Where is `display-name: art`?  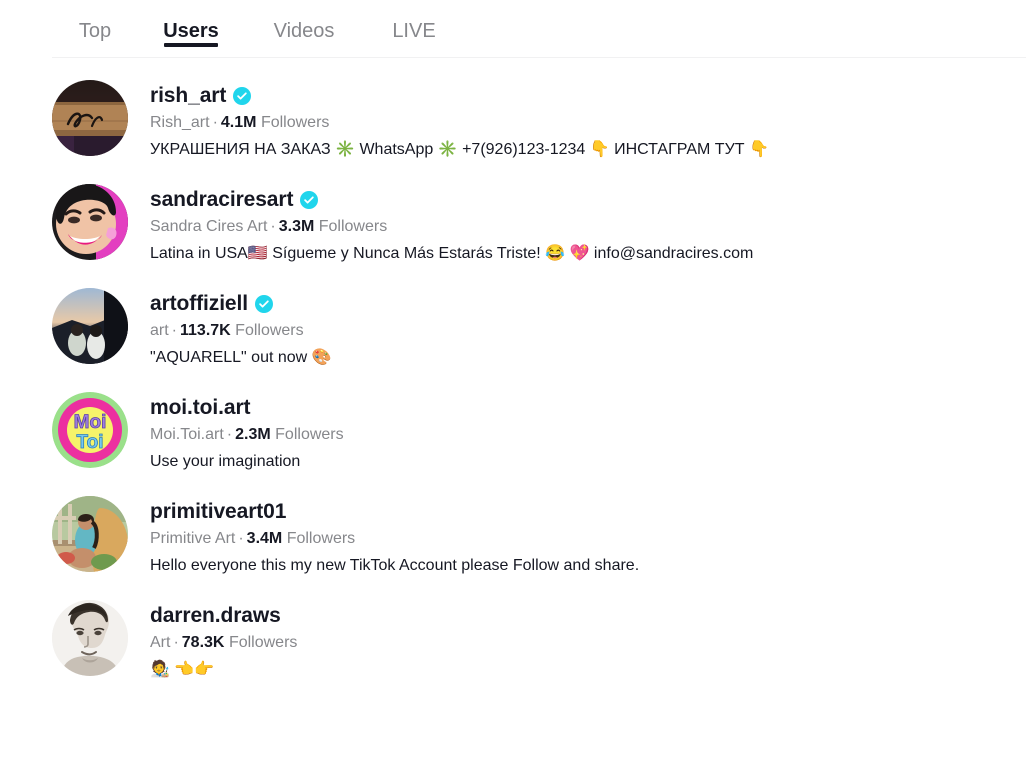
display-name: art is located at coordinates (159, 330).